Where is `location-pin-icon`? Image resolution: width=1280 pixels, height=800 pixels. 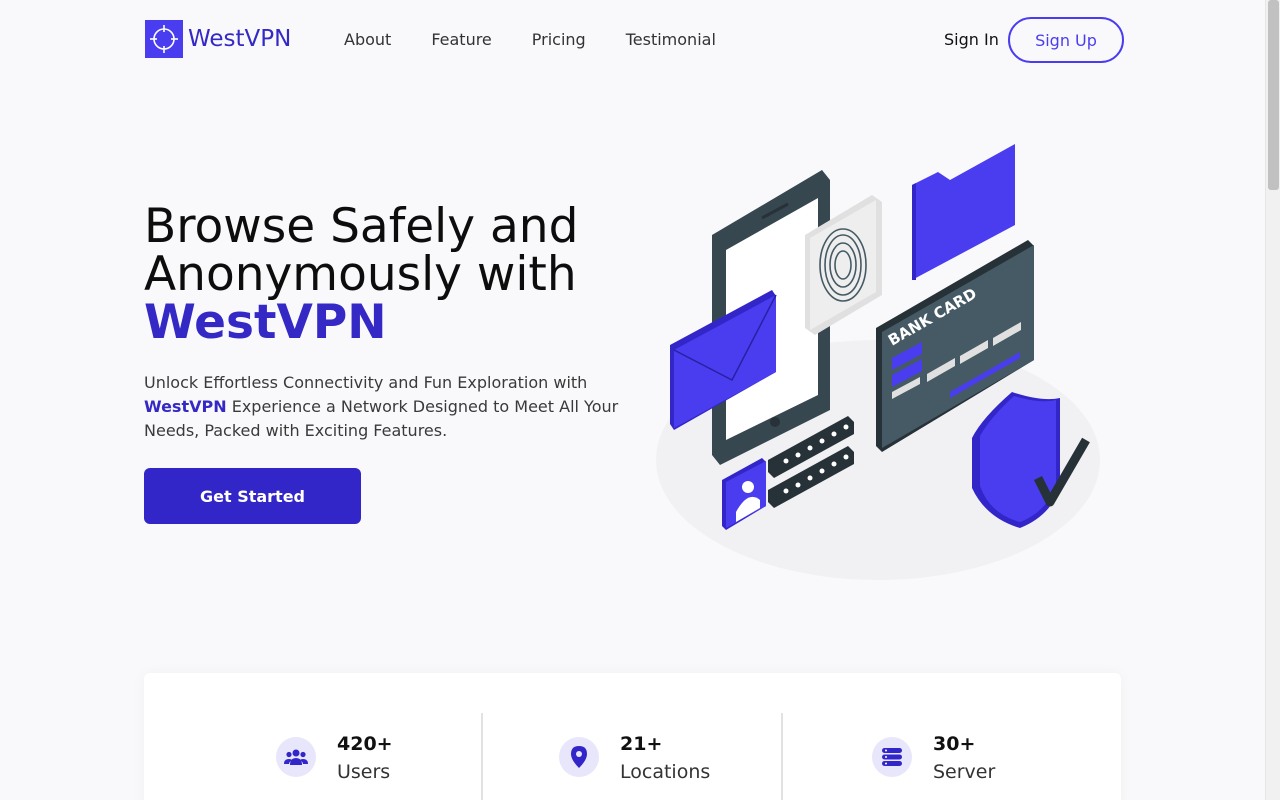
location-pin-icon is located at coordinates (579, 757).